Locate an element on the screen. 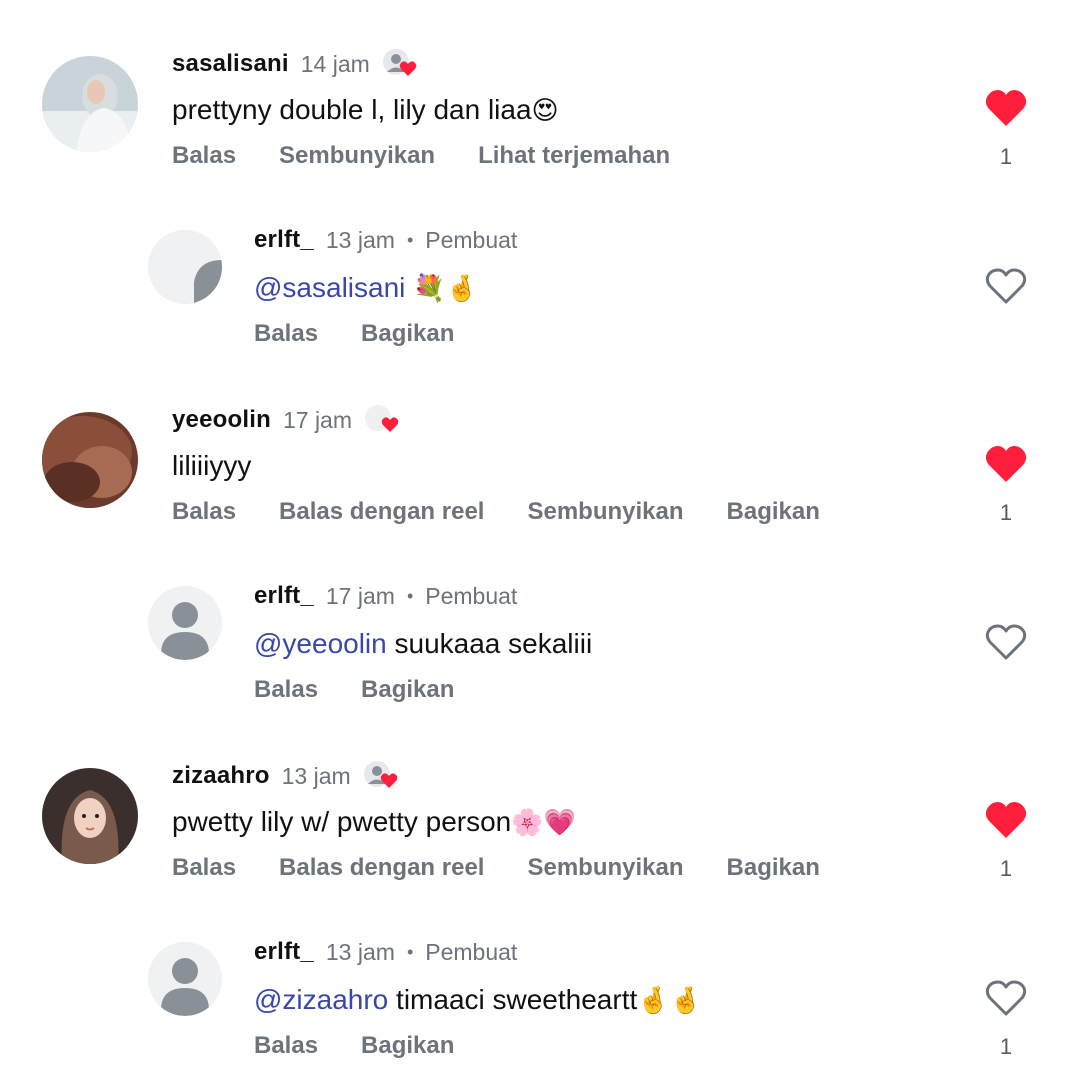 The width and height of the screenshot is (1080, 1080). mention-link: @yeeoolin is located at coordinates (320, 643).